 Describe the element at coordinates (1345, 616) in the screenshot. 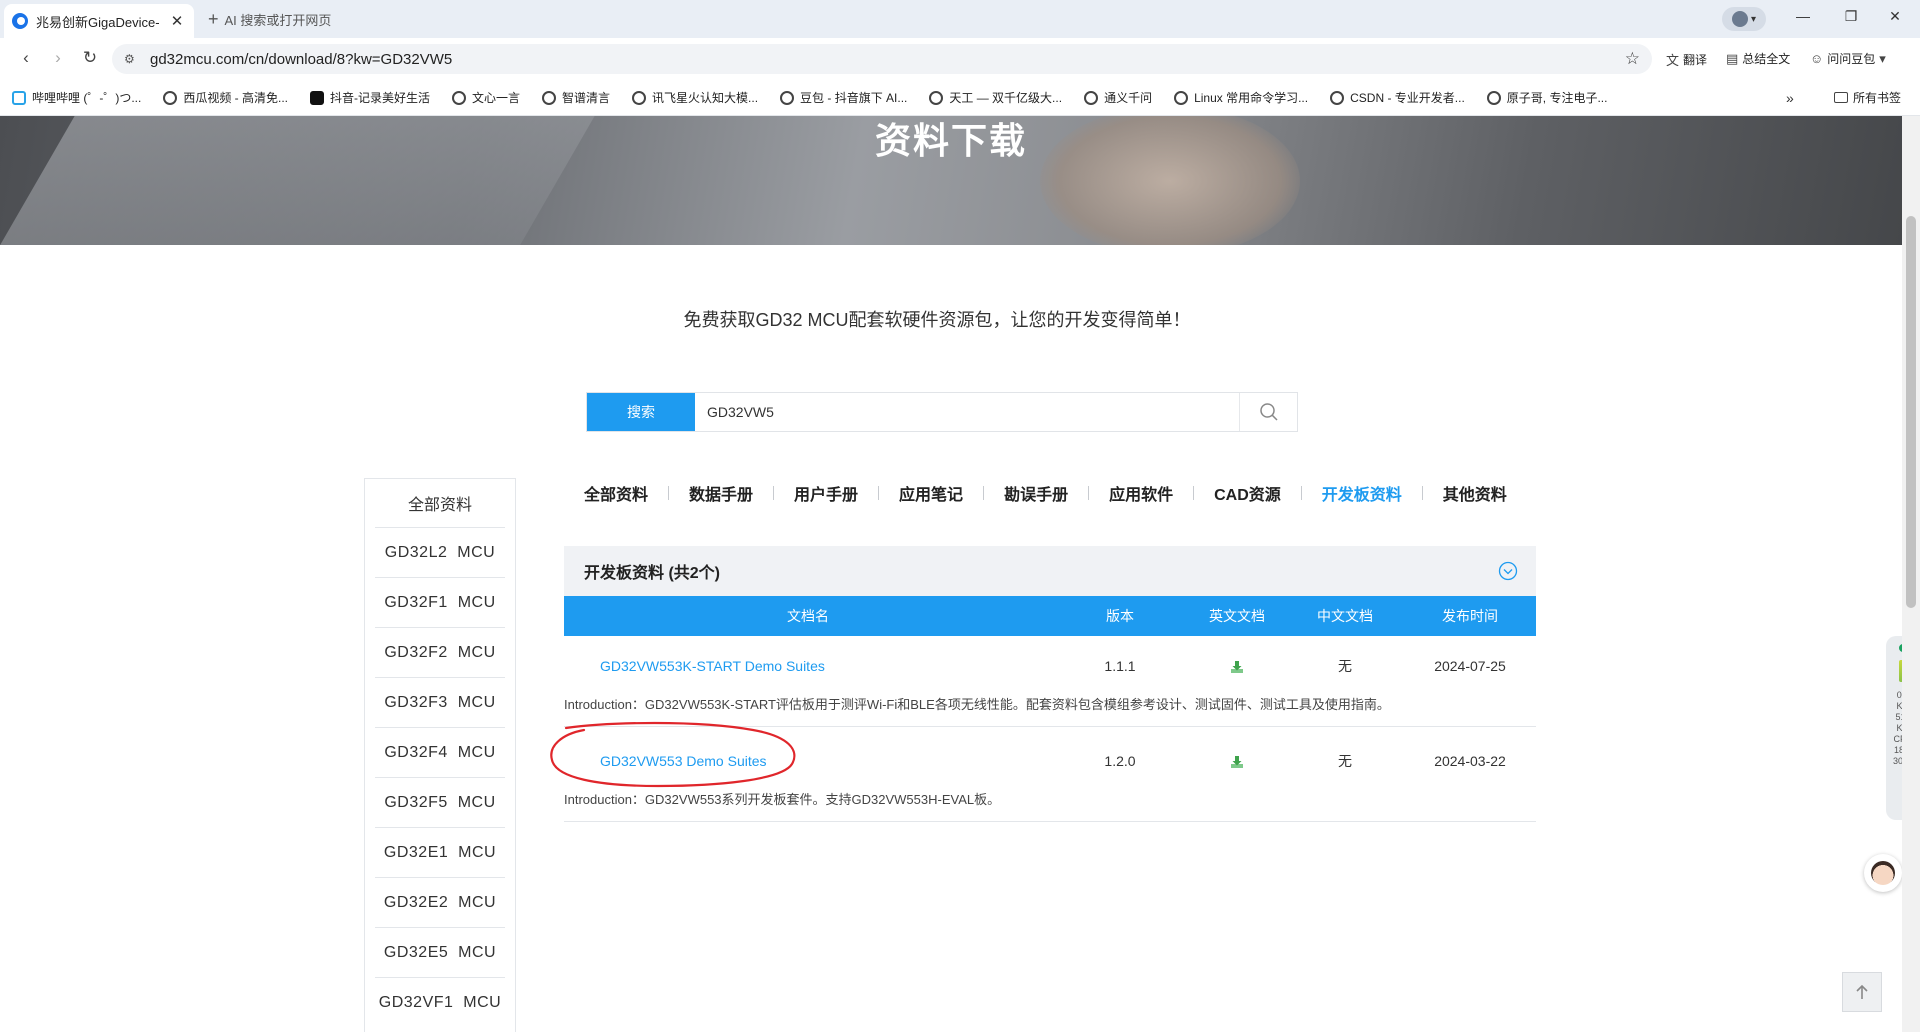

I see `col-chinese-doc: 中文文档` at that location.